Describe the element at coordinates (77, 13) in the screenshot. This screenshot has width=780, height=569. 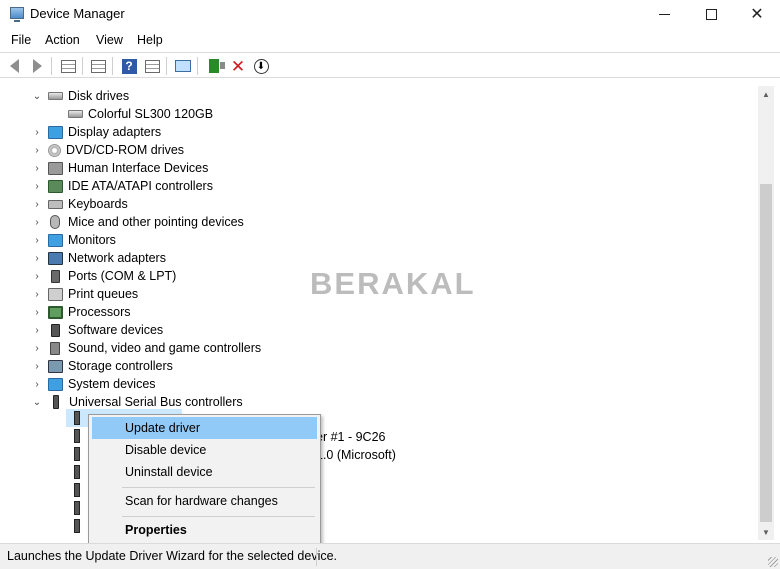
I see `window-title: Device Manager` at that location.